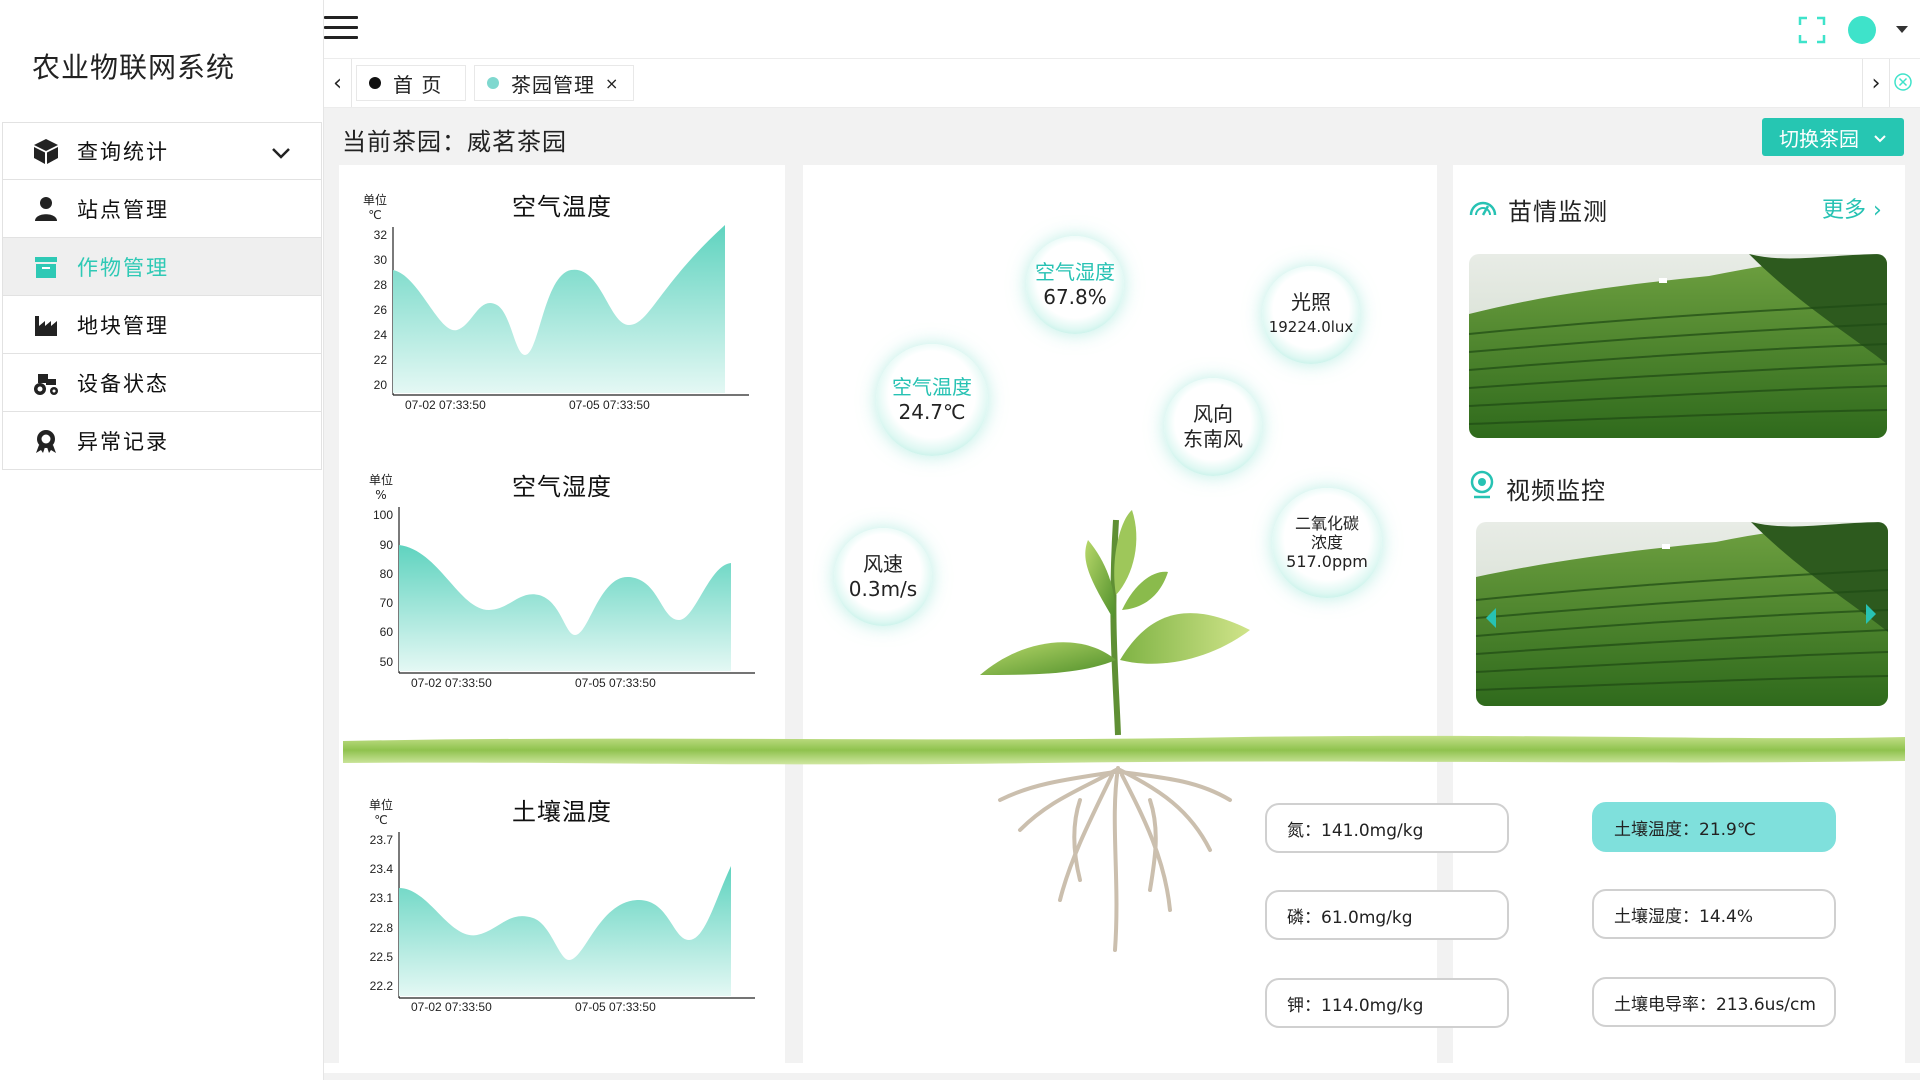 The width and height of the screenshot is (1920, 1080). Describe the element at coordinates (382, 898) in the screenshot. I see `y-tick: 23.1` at that location.